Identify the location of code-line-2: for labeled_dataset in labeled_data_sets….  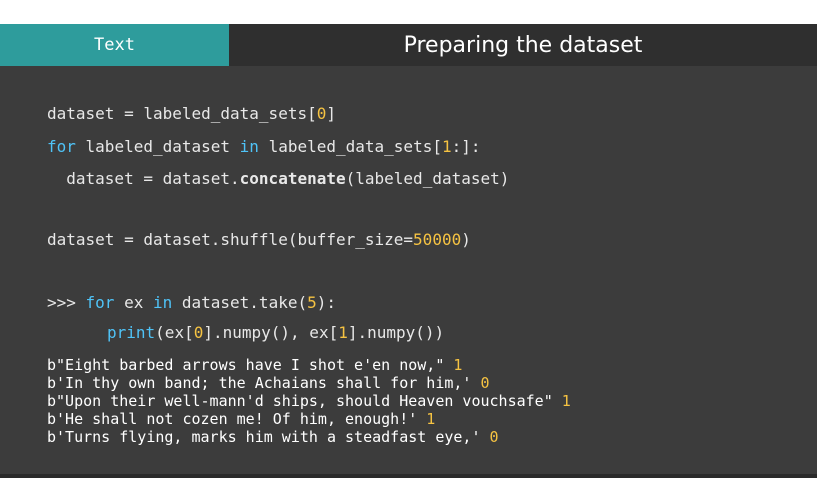
(264, 146).